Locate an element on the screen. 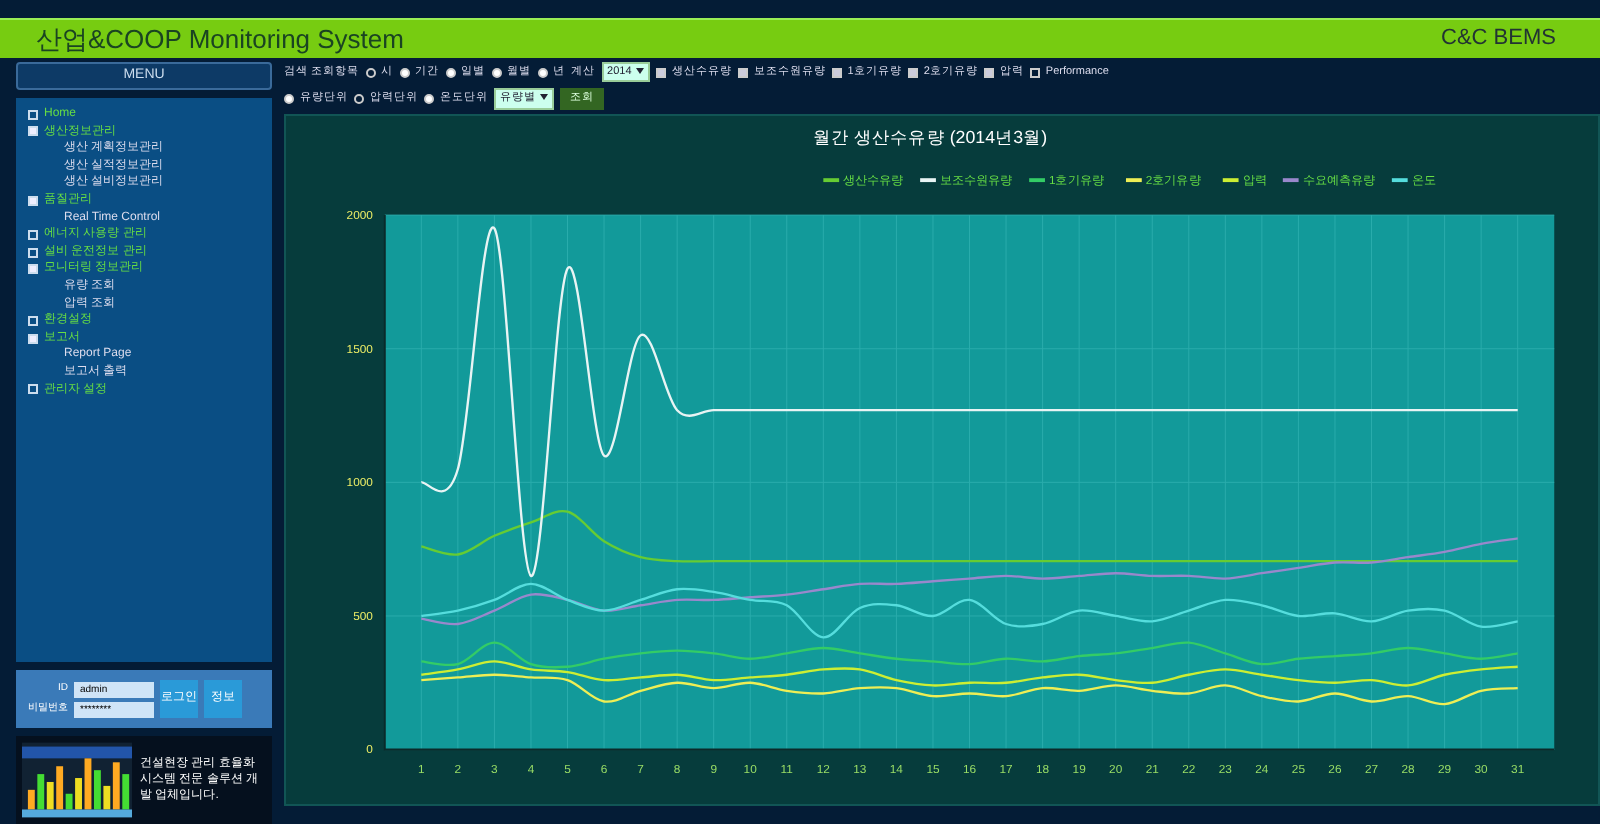 This screenshot has height=824, width=1600. brand-name: C&C BEMS is located at coordinates (1498, 39).